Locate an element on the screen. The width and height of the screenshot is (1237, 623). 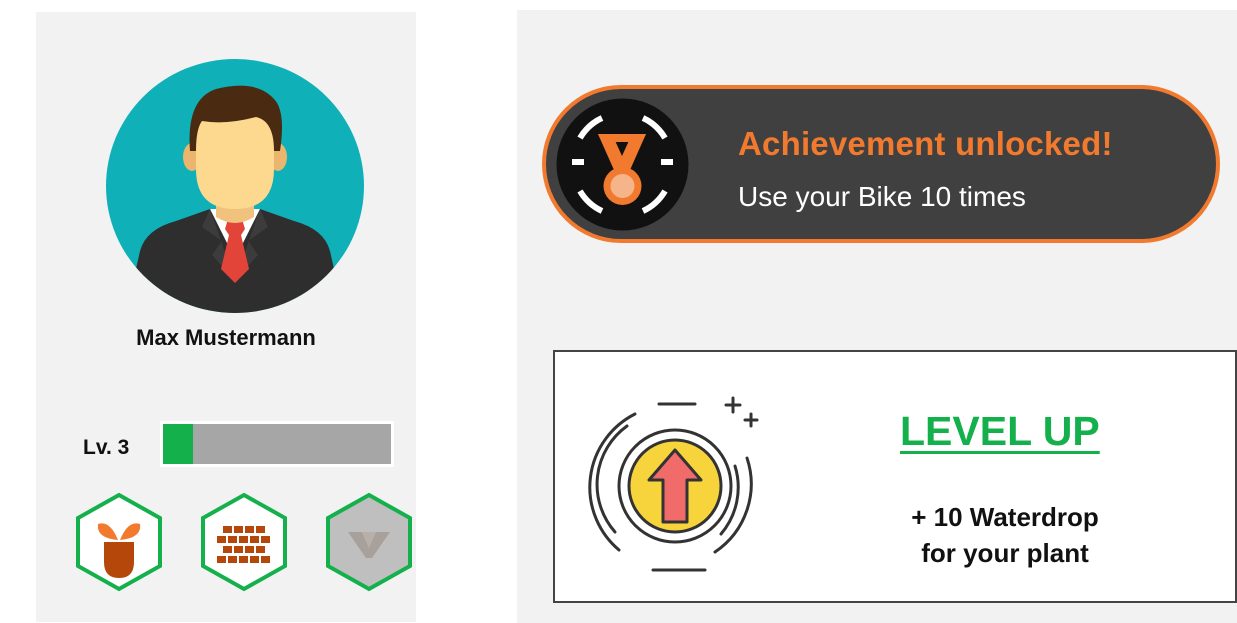
reward-line-1: + 10 Waterdrop is located at coordinates (1005, 517).